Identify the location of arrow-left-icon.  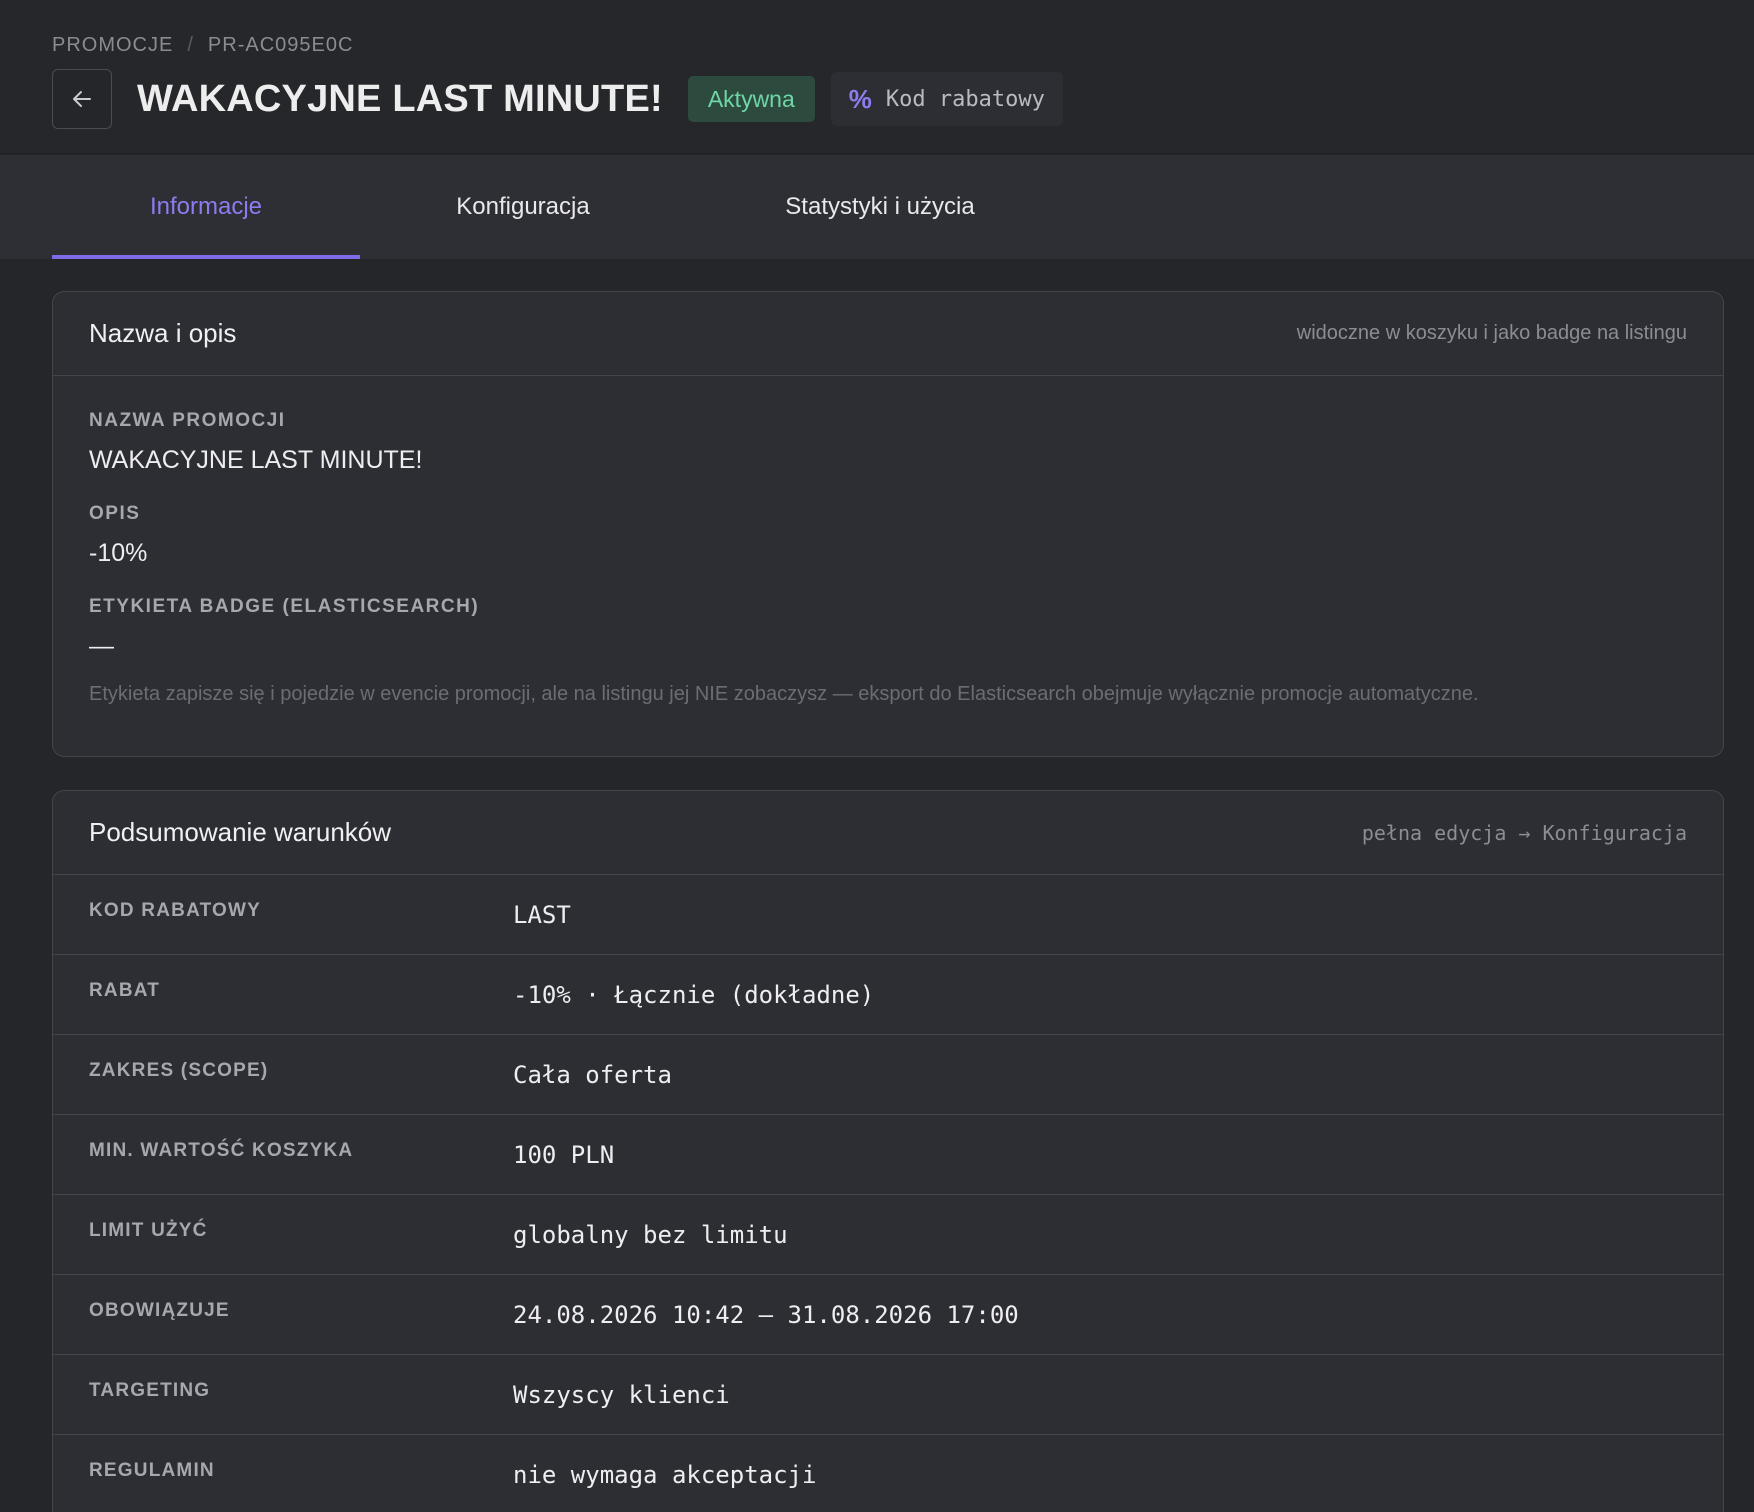
(82, 99).